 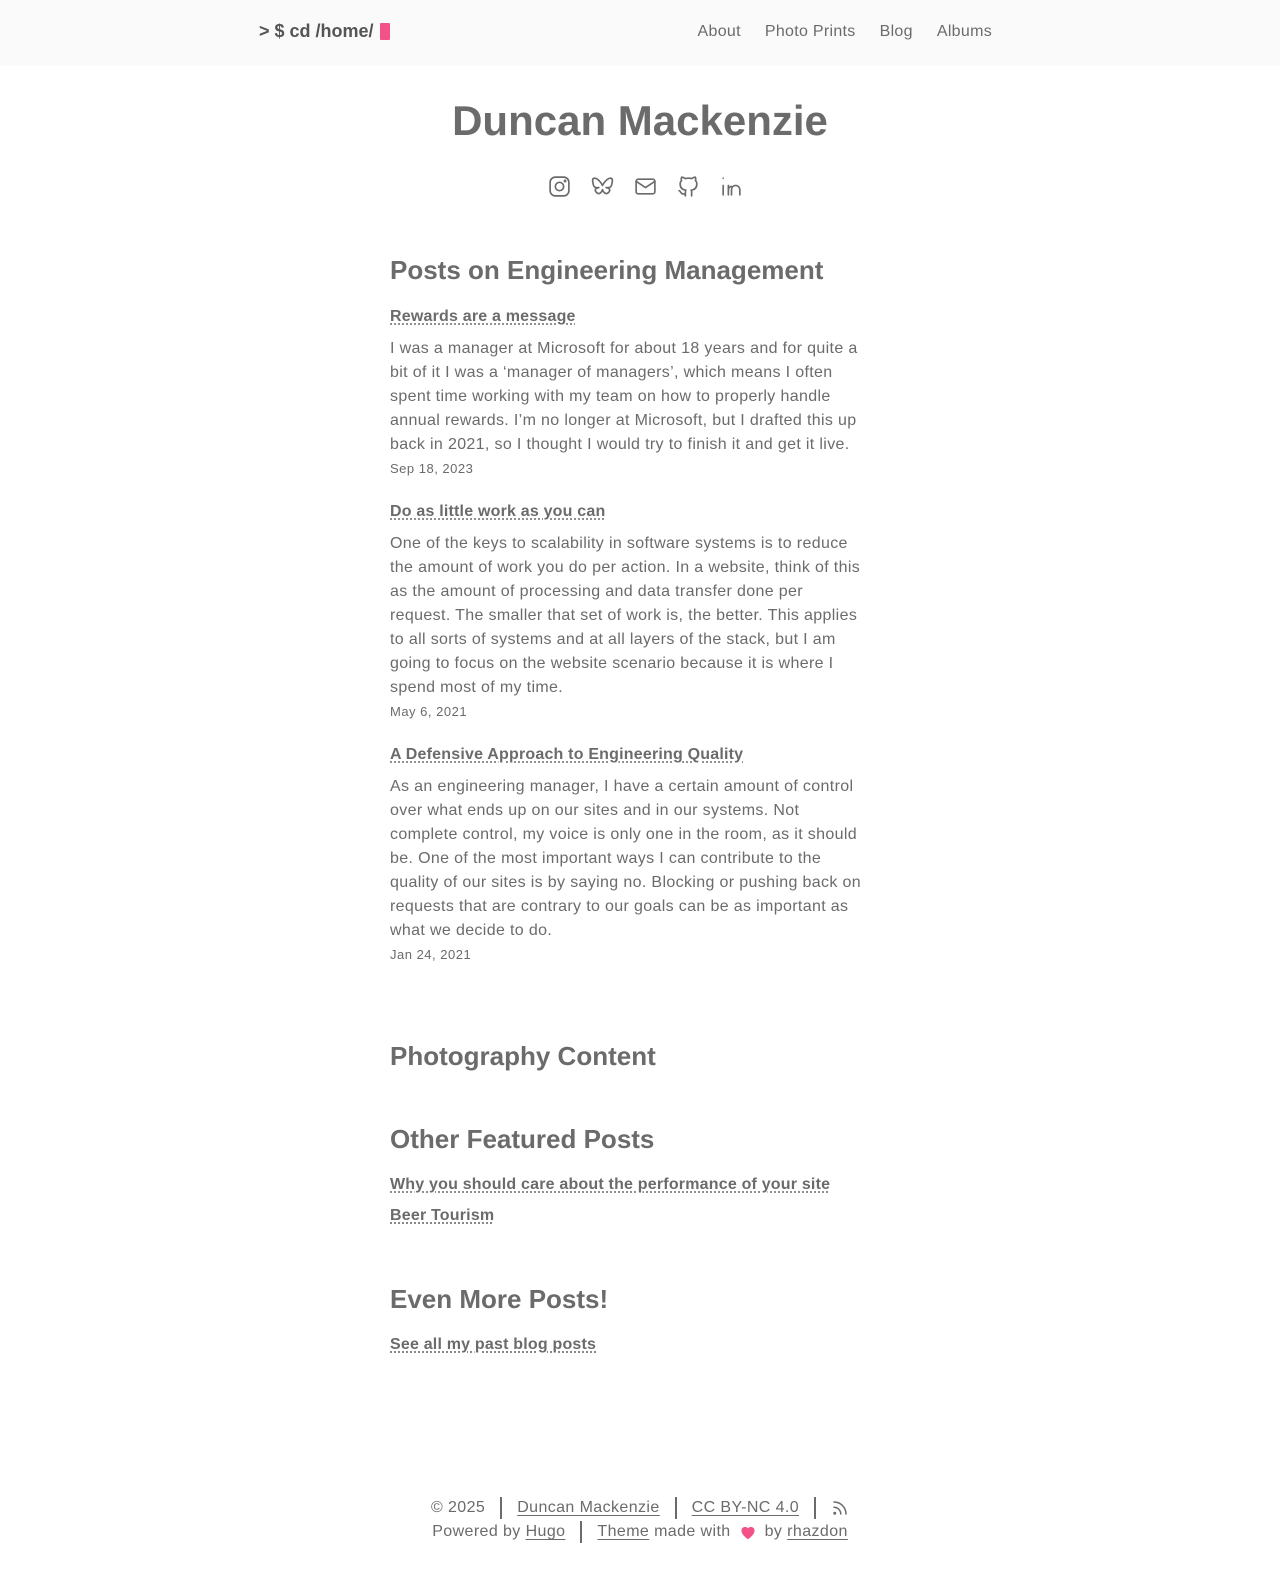 What do you see at coordinates (896, 32) in the screenshot?
I see `nav-blog: Blog` at bounding box center [896, 32].